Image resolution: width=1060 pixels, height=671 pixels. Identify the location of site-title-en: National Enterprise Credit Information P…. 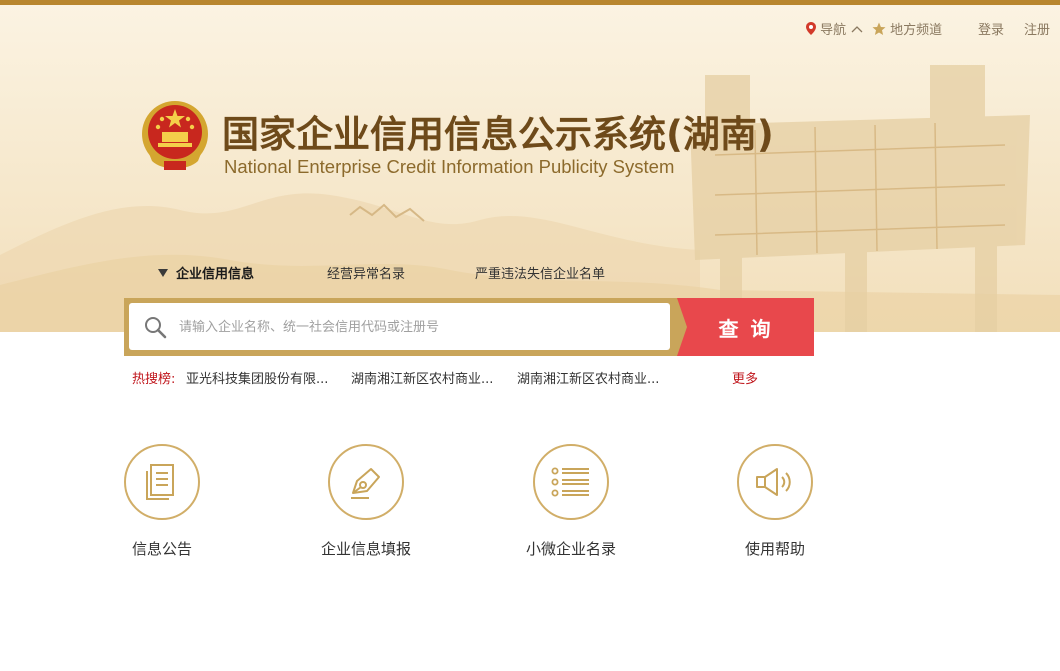
(449, 166).